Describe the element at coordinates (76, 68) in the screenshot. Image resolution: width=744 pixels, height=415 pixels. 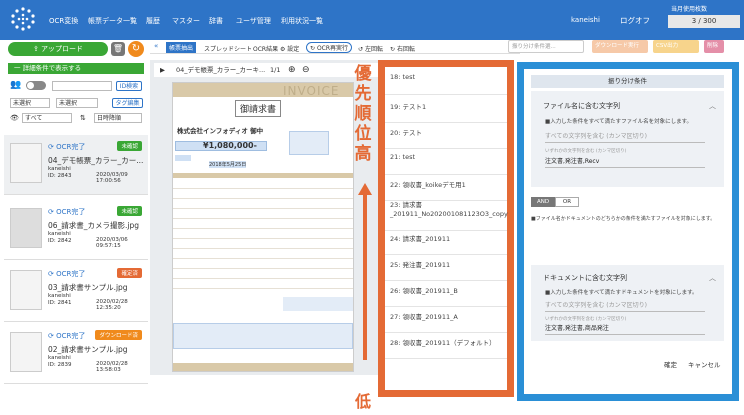
I see `filter-toggle: 一 詳細条件で表示する` at that location.